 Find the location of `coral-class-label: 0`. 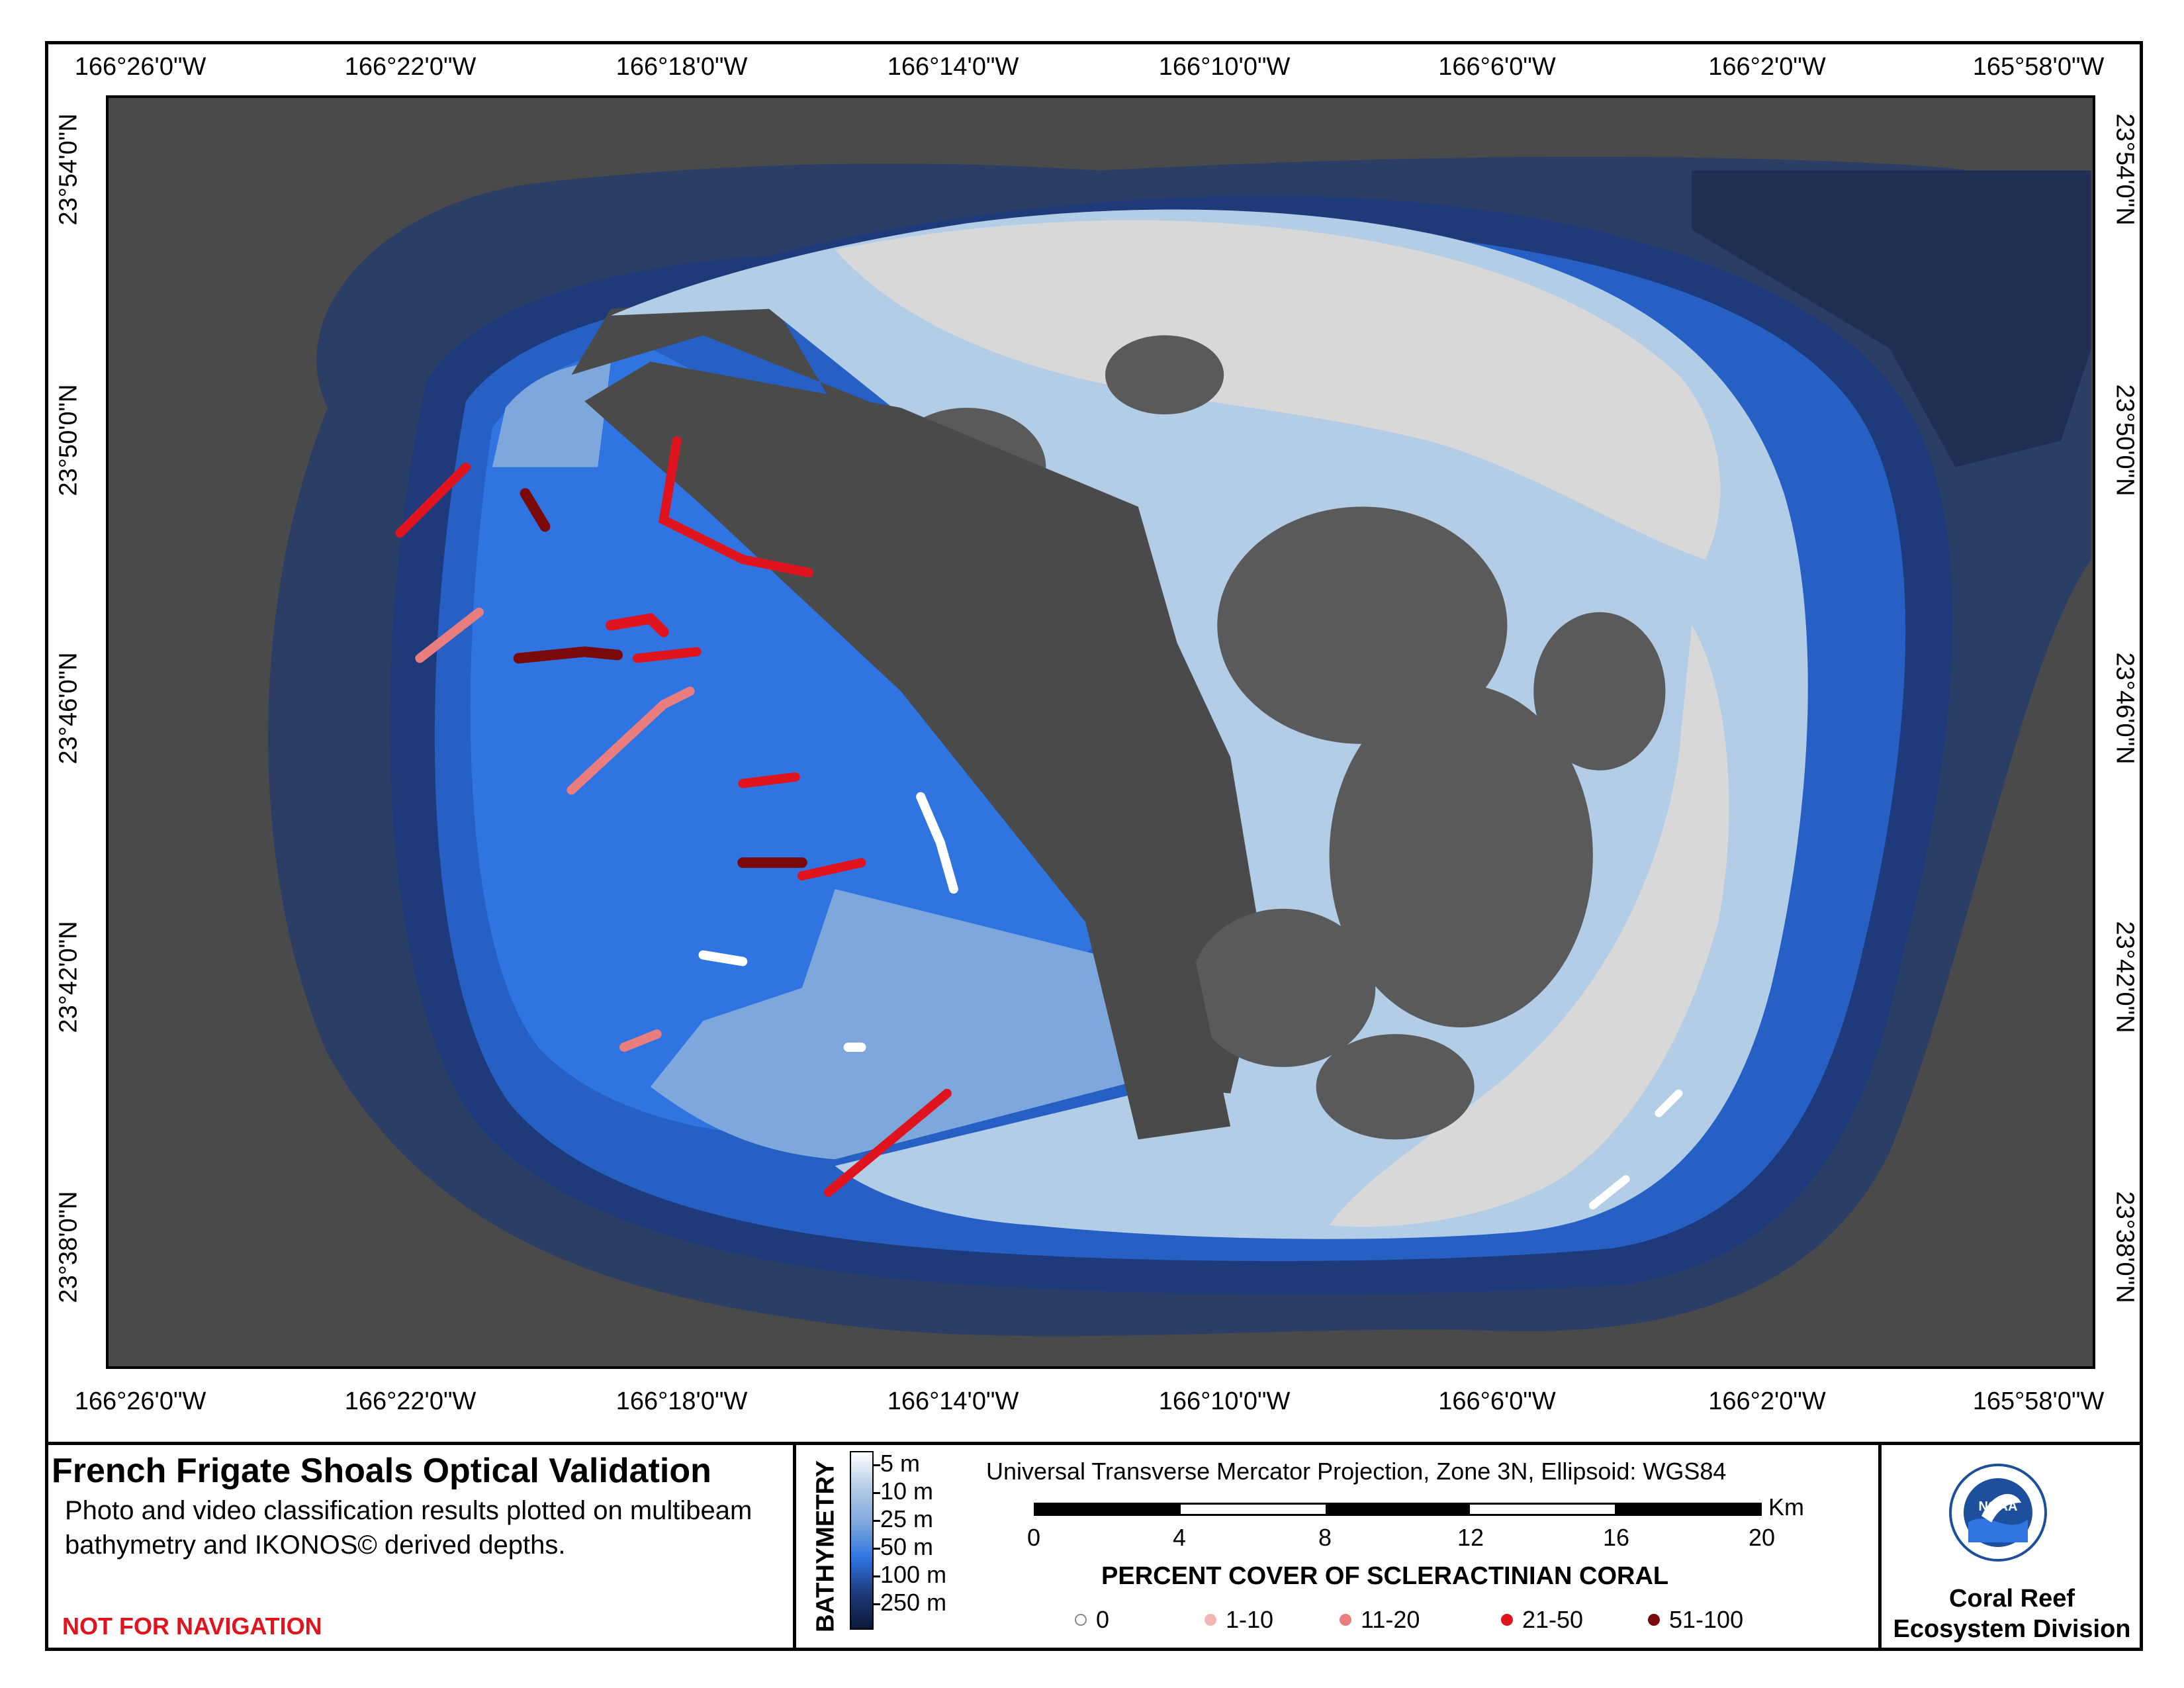

coral-class-label: 0 is located at coordinates (1103, 1619).